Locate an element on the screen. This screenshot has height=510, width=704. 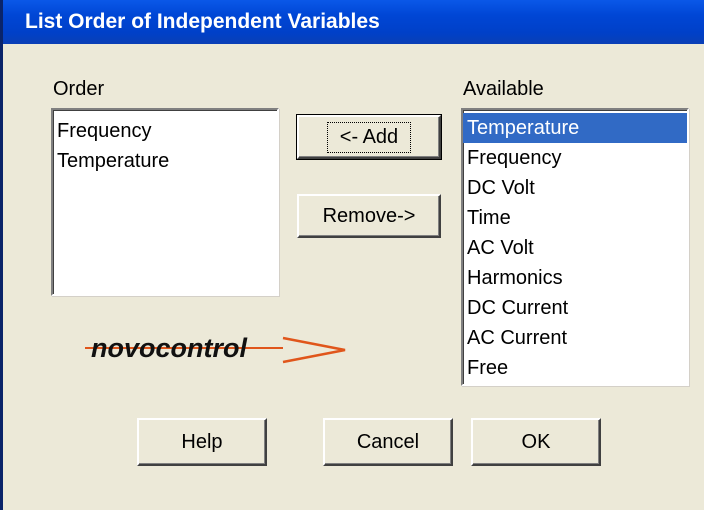
cancel-button-label: Cancel is located at coordinates (388, 441).